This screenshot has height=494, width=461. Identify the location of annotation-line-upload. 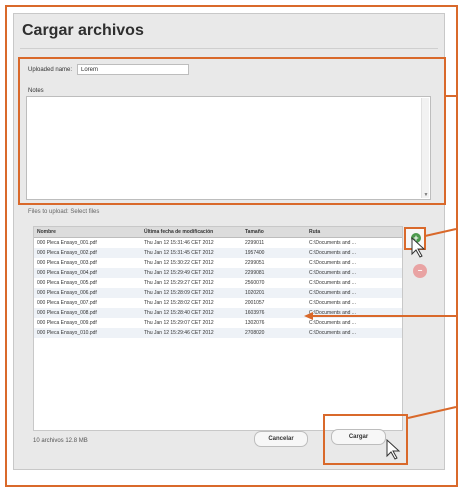
(432, 412).